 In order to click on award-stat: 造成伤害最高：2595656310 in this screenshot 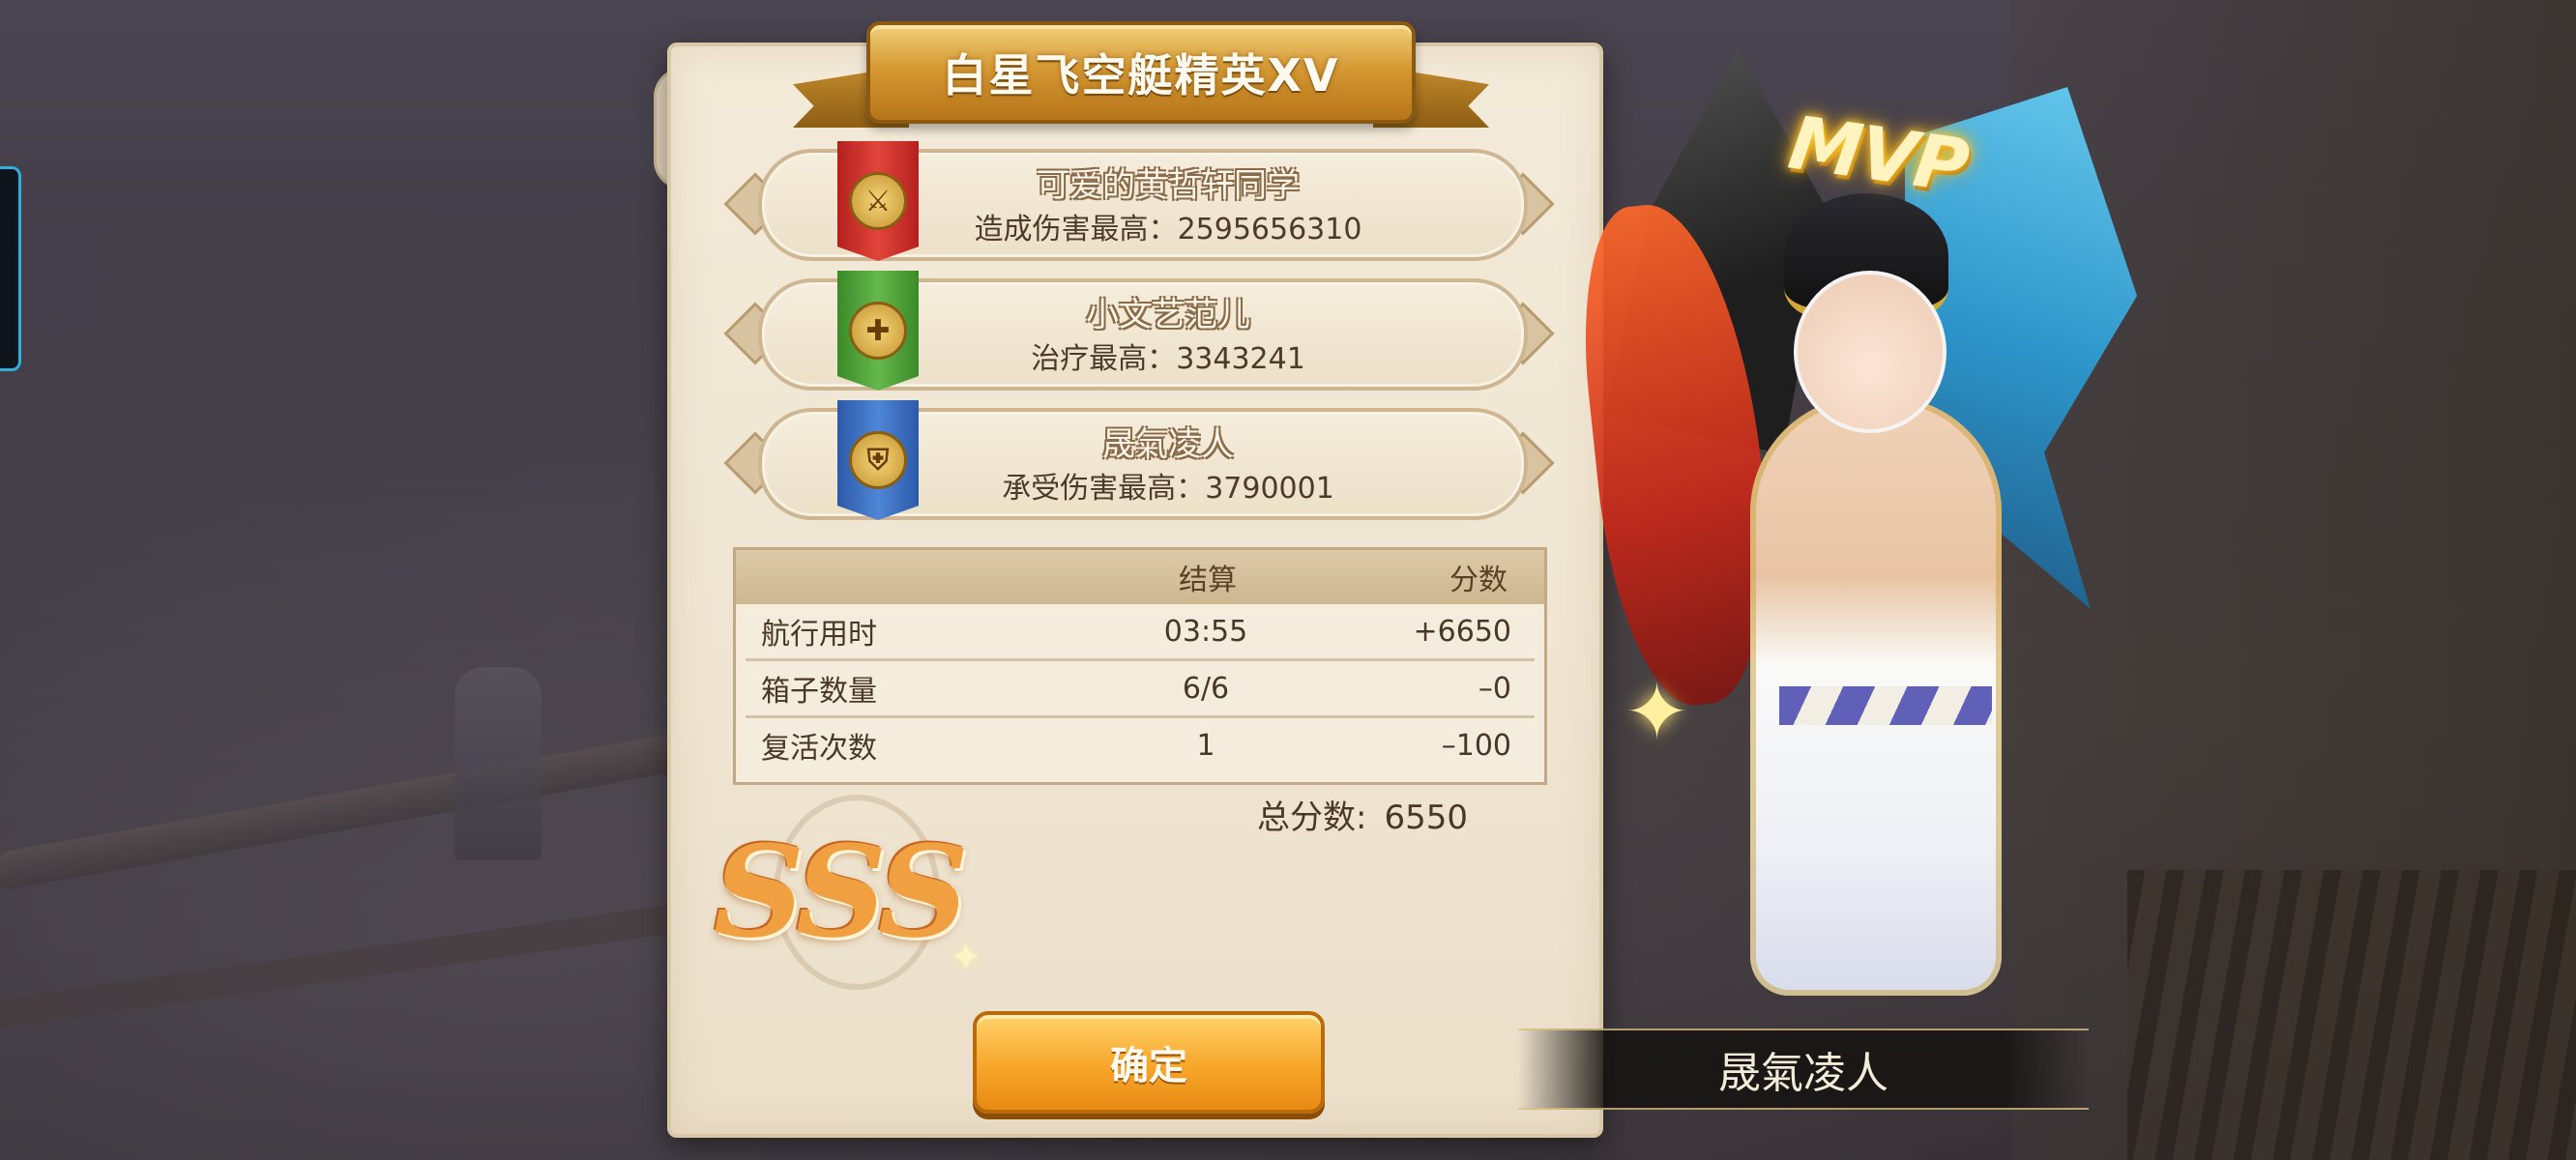, I will do `click(1168, 226)`.